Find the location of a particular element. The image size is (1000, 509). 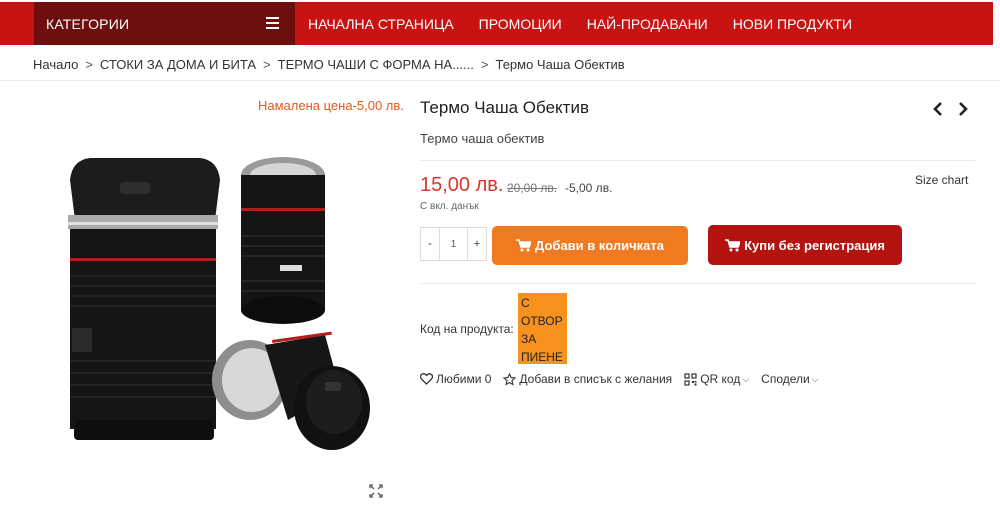

product-code-label: Код на продукта: is located at coordinates (467, 329).